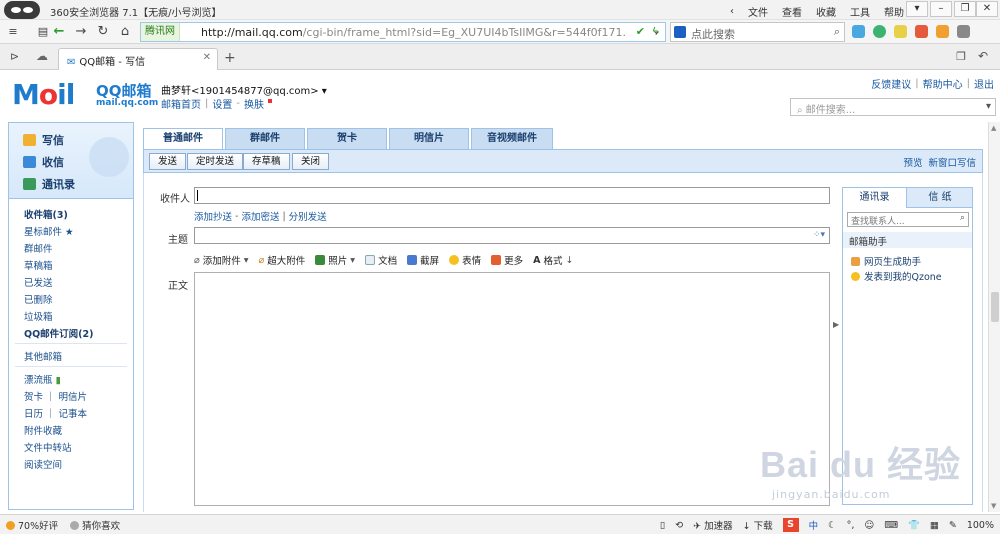 This screenshot has width=1000, height=534. What do you see at coordinates (168, 161) in the screenshot?
I see `send-button: 发送` at bounding box center [168, 161].